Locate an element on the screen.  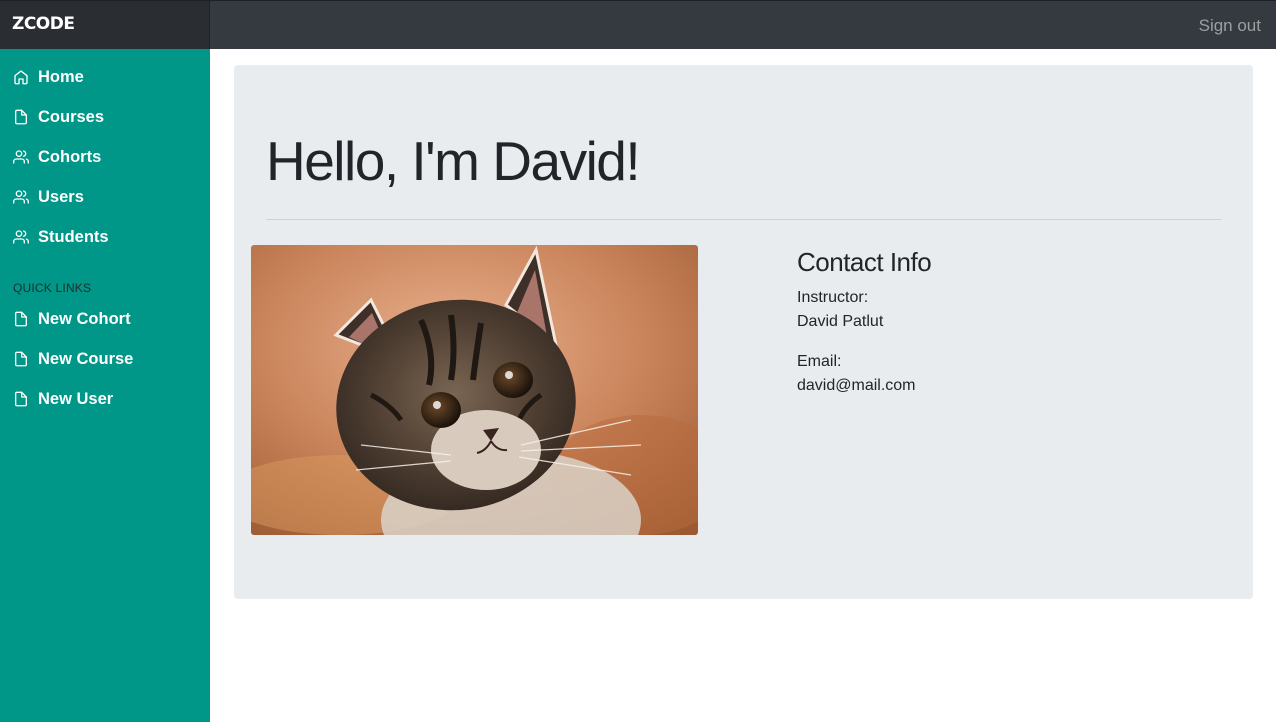
instructor-label: Instructor: is located at coordinates (833, 297).